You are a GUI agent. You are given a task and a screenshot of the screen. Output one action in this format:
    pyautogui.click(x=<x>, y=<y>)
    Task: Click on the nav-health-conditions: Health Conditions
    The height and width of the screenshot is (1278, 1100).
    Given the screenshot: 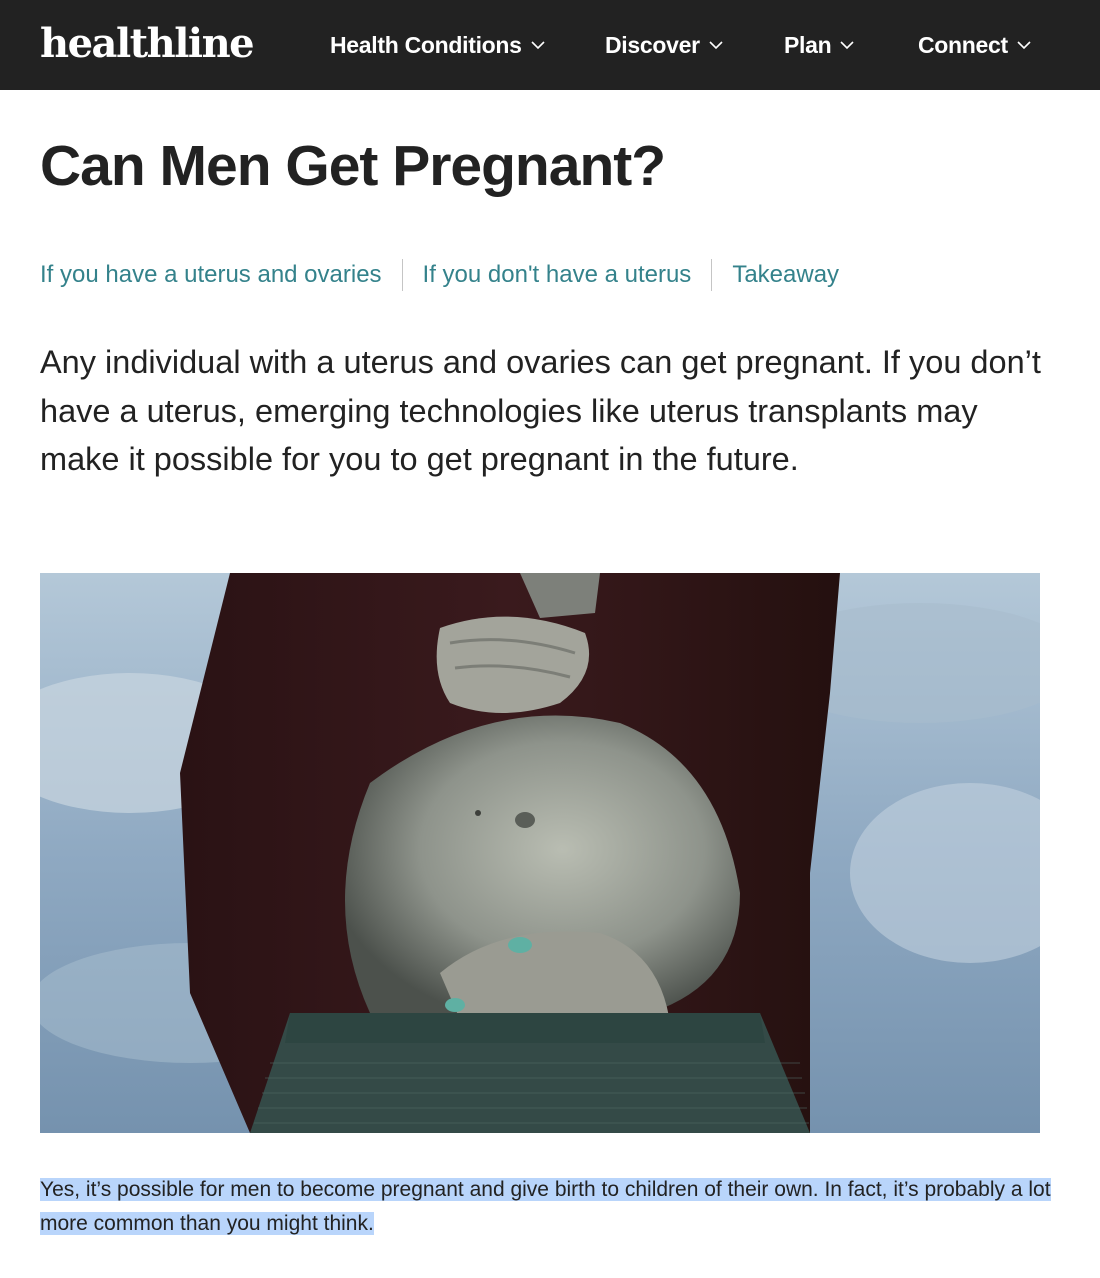 What is the action you would take?
    pyautogui.click(x=437, y=45)
    